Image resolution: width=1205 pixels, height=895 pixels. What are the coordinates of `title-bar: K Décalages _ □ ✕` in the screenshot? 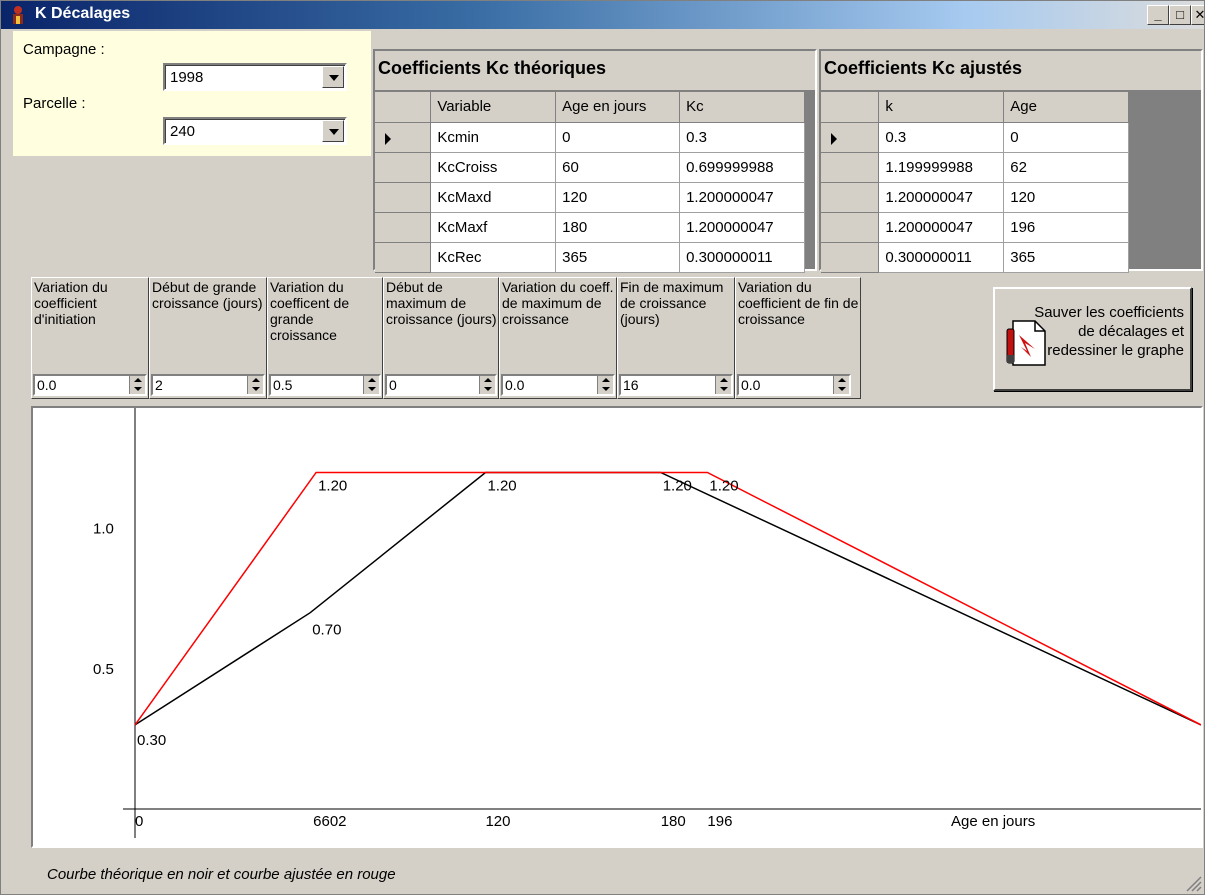 It's located at (602, 15).